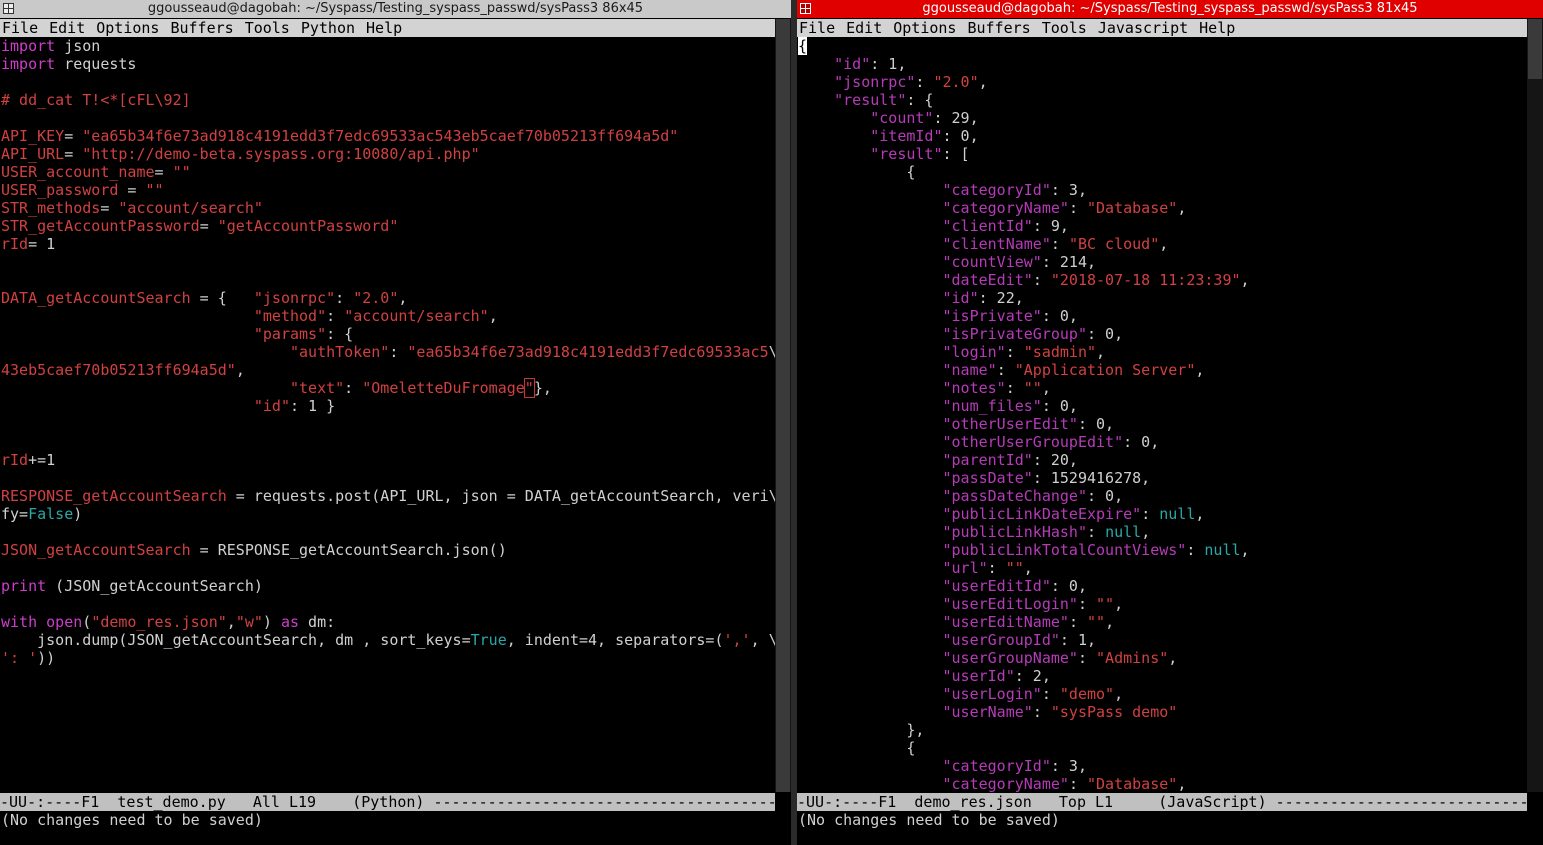  What do you see at coordinates (1132, 208) in the screenshot?
I see `code-token: "Database"` at bounding box center [1132, 208].